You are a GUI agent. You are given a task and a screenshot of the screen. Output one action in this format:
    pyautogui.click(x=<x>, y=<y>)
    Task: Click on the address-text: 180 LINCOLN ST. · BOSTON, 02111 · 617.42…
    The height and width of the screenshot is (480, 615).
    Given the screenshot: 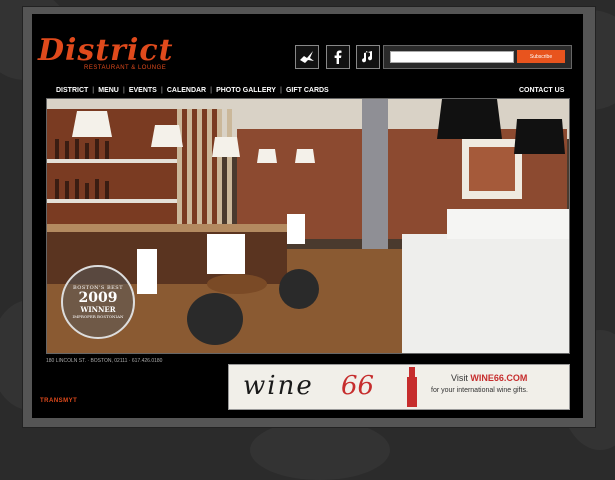 What is the action you would take?
    pyautogui.click(x=104, y=361)
    